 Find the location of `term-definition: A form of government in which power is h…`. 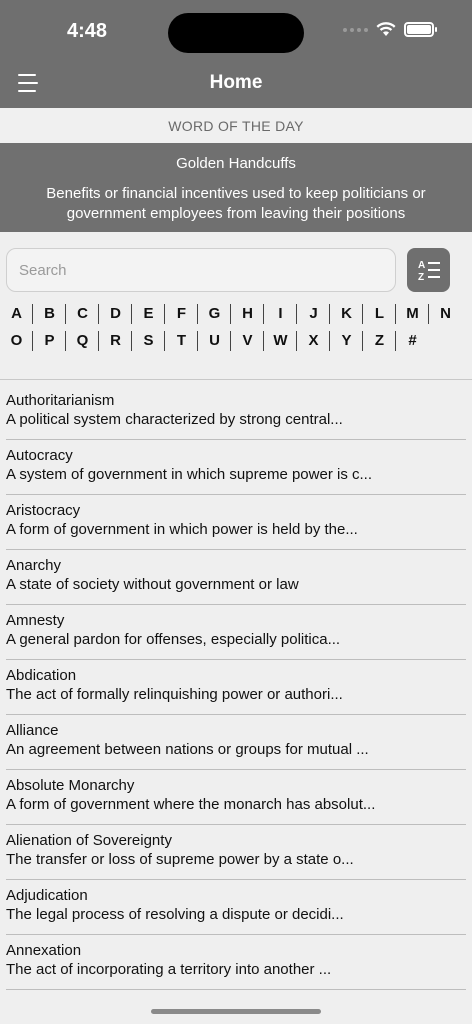

term-definition: A form of government in which power is h… is located at coordinates (182, 529).